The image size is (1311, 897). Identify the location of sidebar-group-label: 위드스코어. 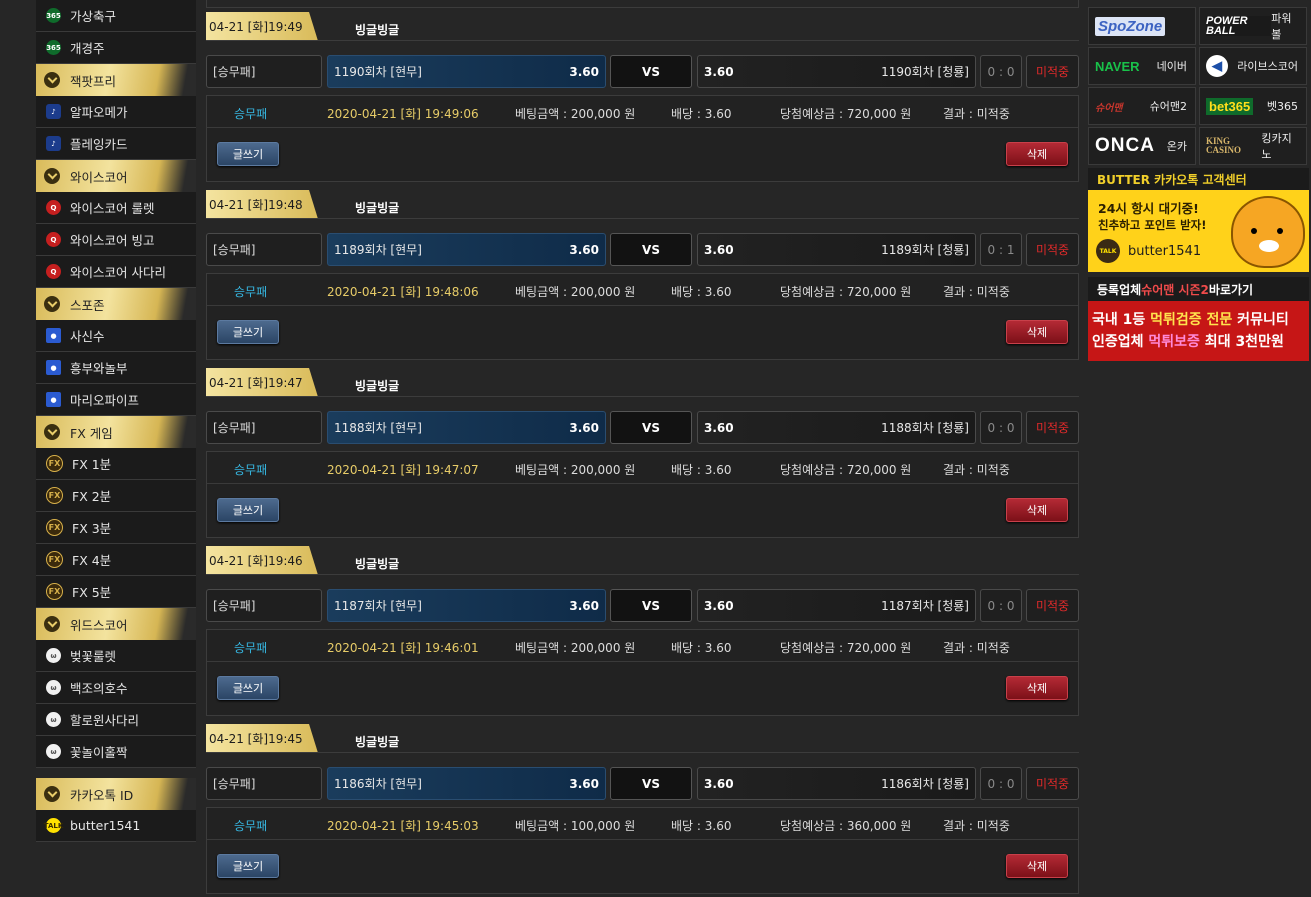
(99, 625).